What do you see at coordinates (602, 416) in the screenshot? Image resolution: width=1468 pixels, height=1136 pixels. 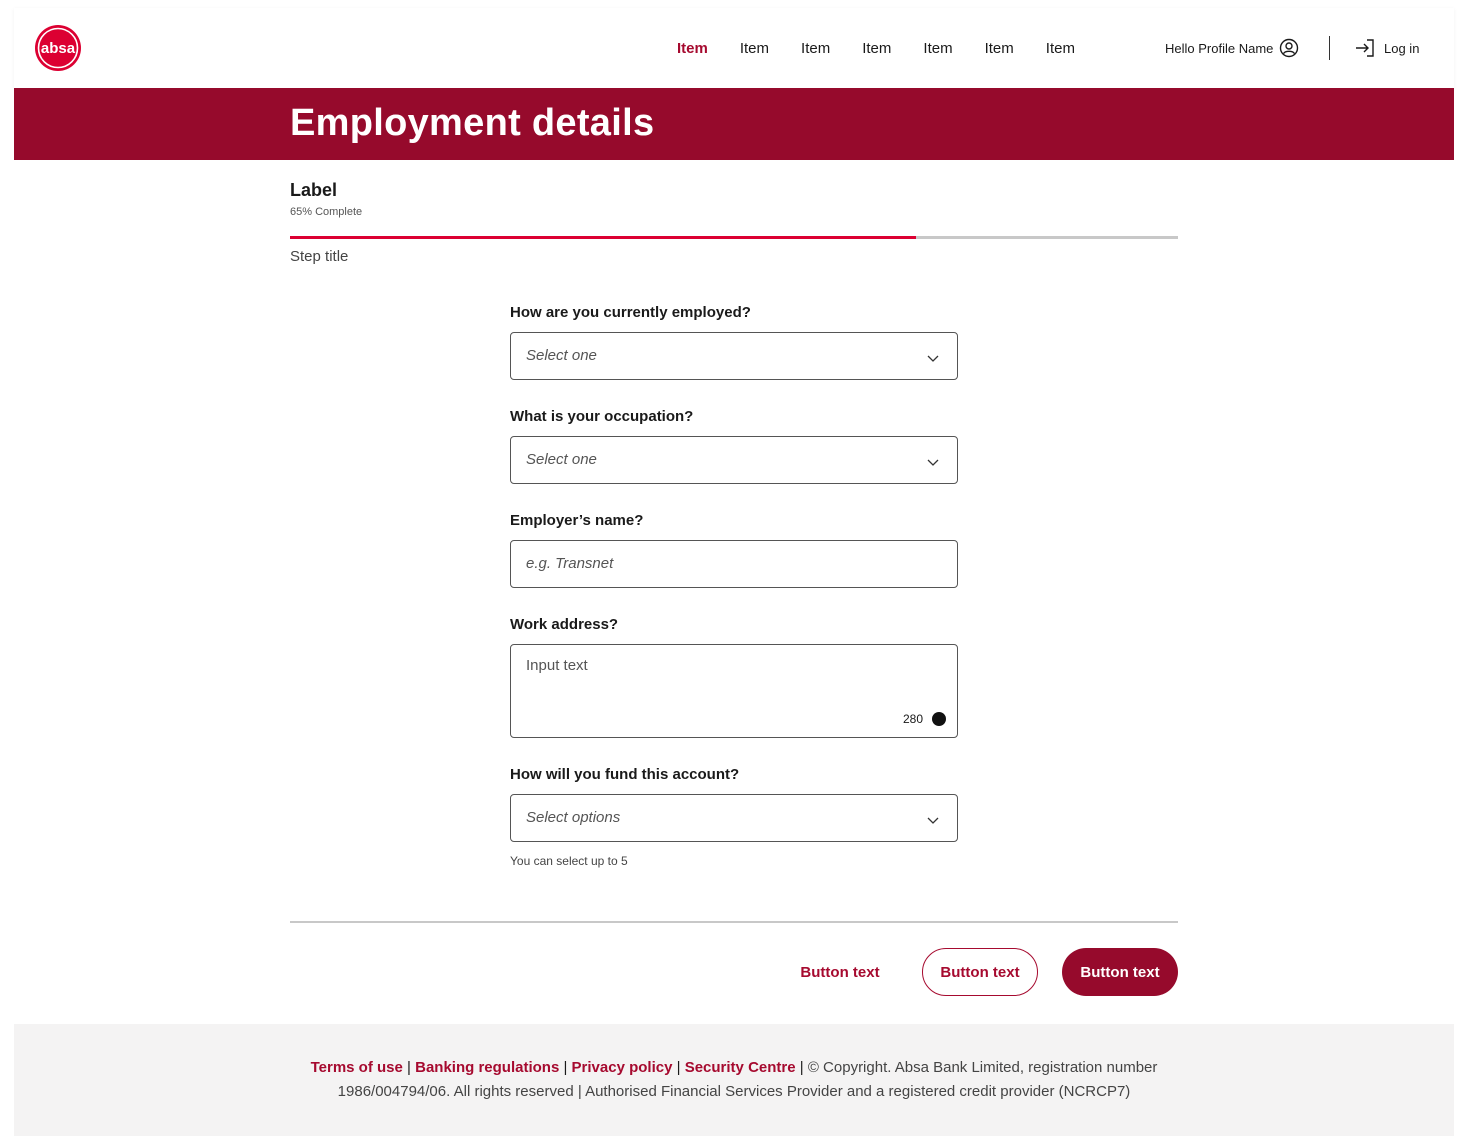 I see `occupation-label: What is your occupation?` at bounding box center [602, 416].